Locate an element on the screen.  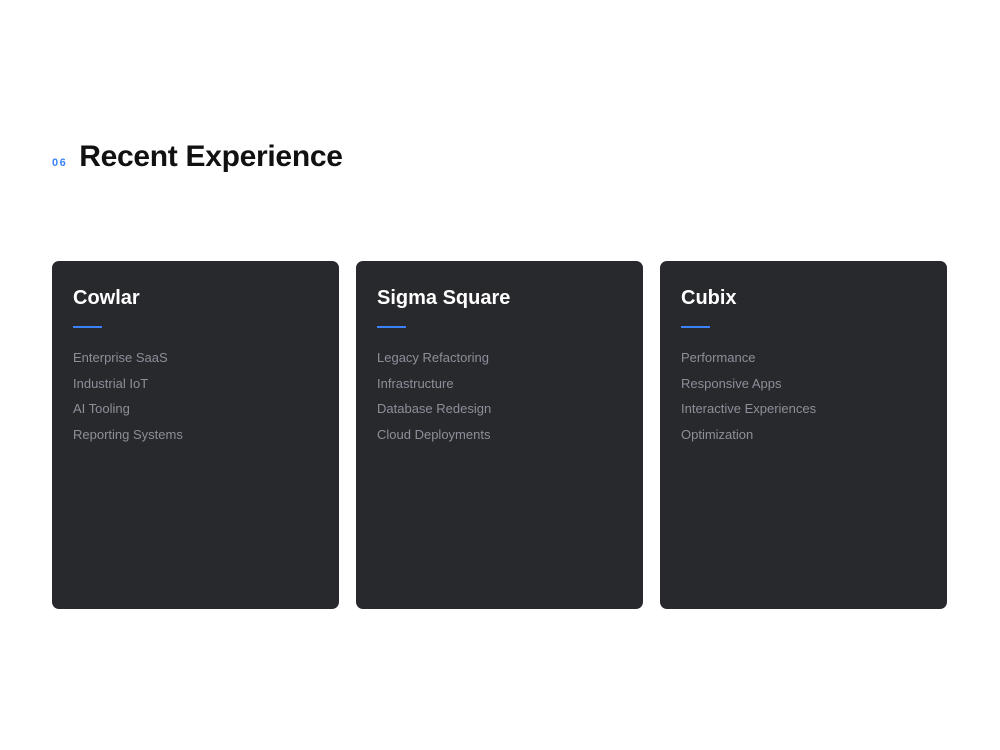
card-title: Sigma Square is located at coordinates (444, 298).